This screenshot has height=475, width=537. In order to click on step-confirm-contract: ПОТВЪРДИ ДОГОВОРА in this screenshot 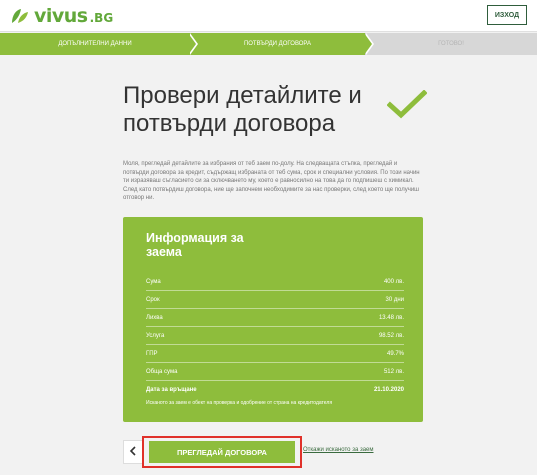, I will do `click(277, 44)`.